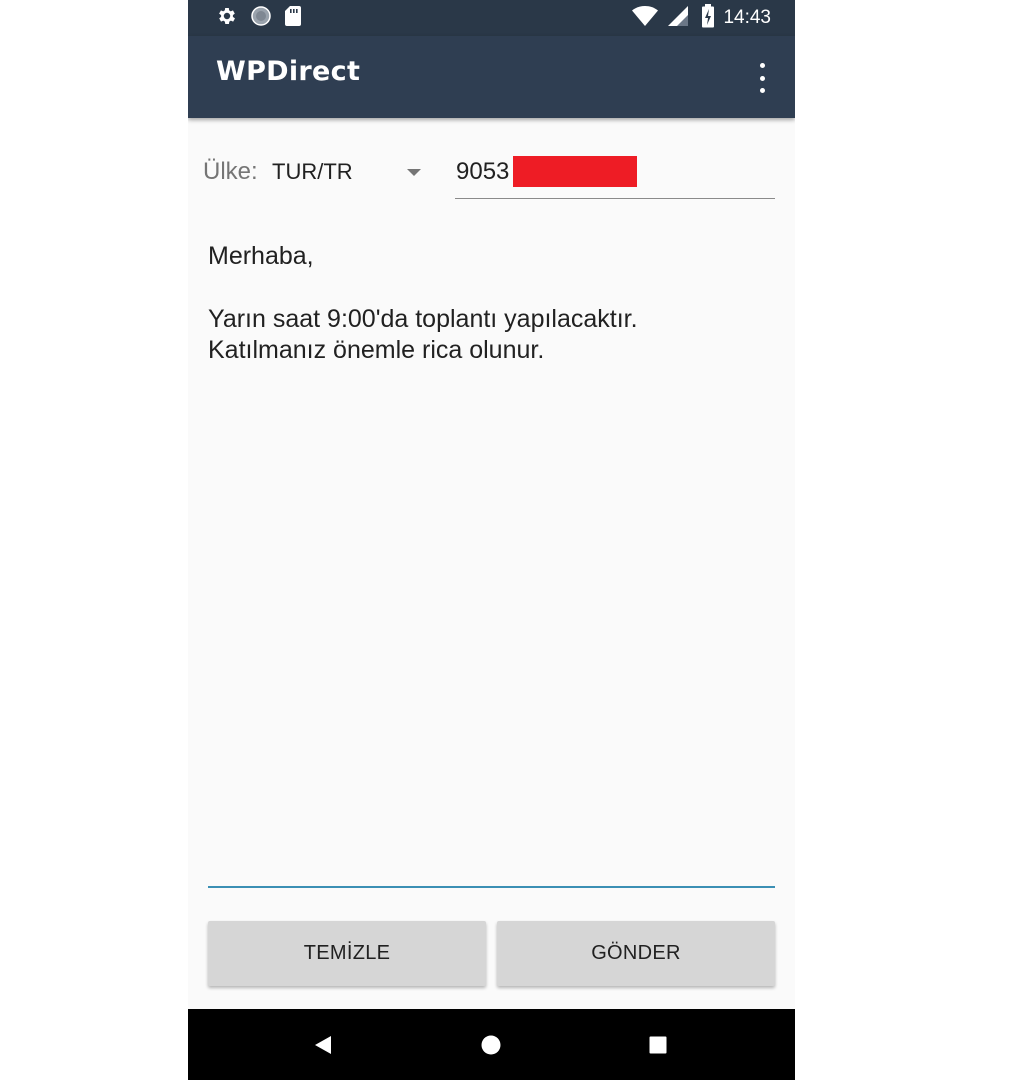  I want to click on clear-button: TEMİZLE, so click(347, 953).